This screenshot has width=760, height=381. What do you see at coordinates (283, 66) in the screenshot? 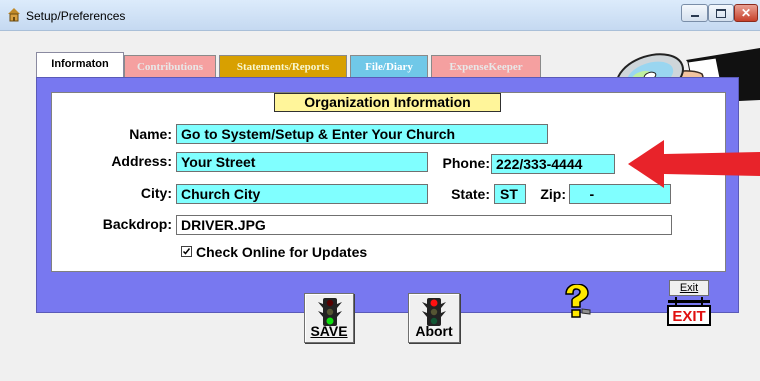
I see `tab-statements-reports: Statements/Reports` at bounding box center [283, 66].